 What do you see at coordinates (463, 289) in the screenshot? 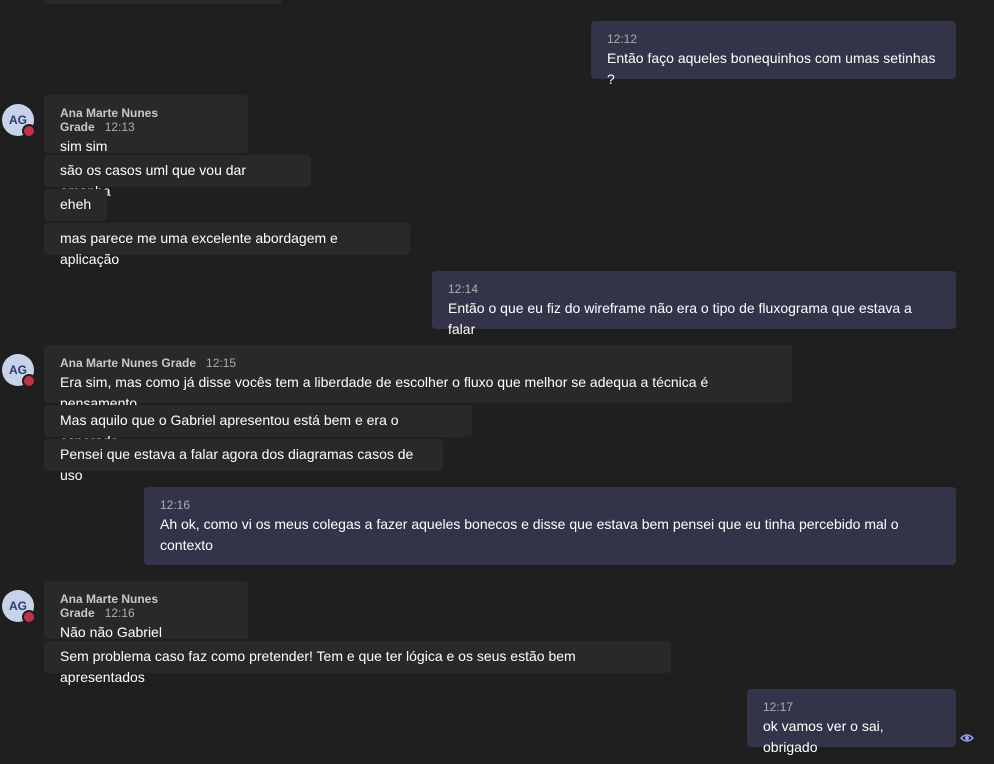
I see `message-timestamp: 12:14` at bounding box center [463, 289].